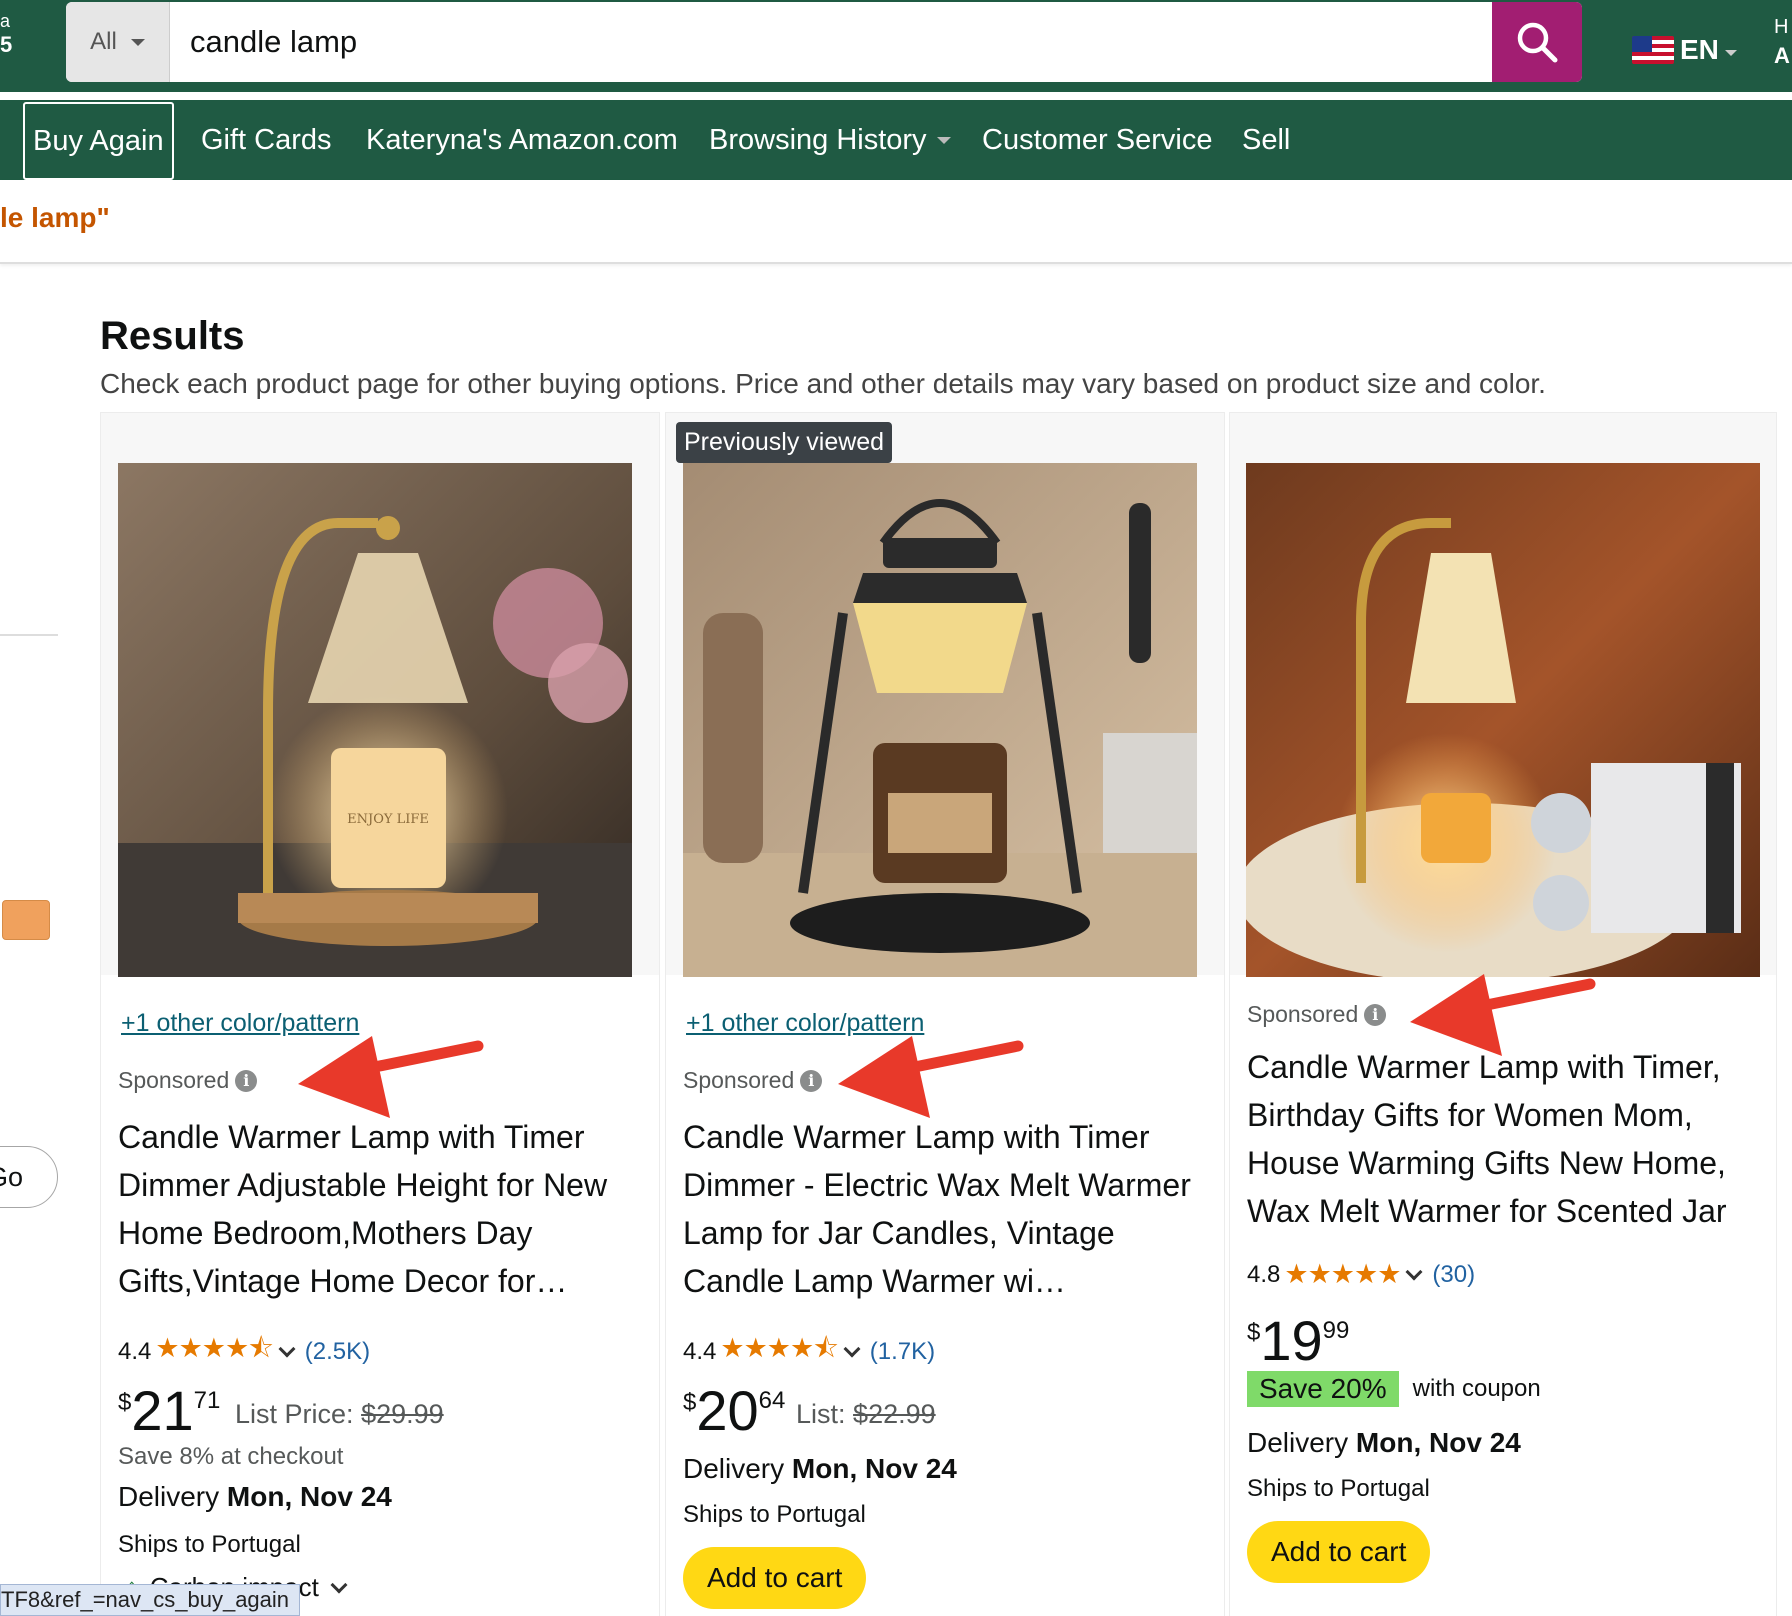  I want to click on results-heading: Results, so click(172, 336).